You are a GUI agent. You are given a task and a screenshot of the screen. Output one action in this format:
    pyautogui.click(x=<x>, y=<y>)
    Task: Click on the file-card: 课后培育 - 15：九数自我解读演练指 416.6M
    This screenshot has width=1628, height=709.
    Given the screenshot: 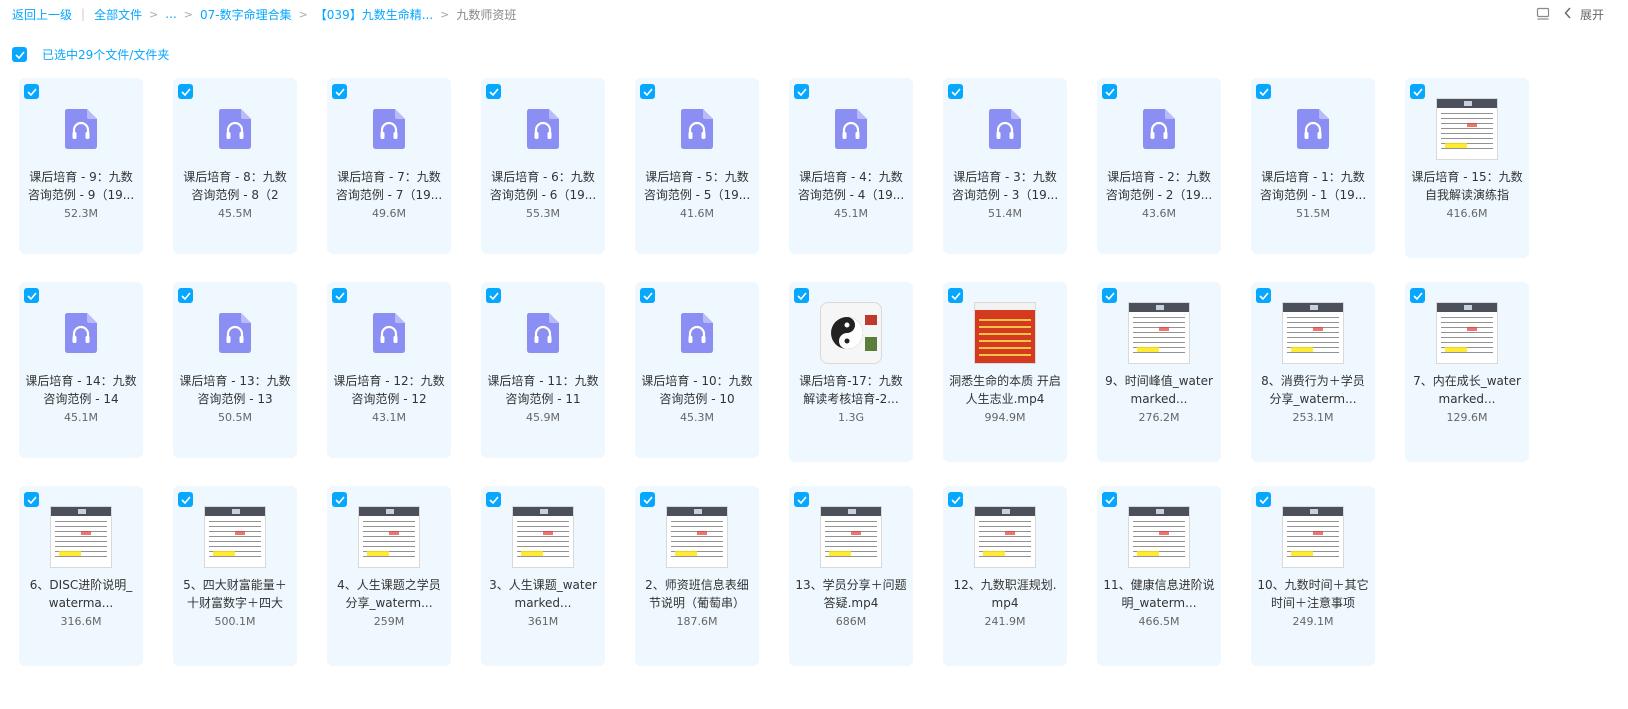 What is the action you would take?
    pyautogui.click(x=1467, y=168)
    